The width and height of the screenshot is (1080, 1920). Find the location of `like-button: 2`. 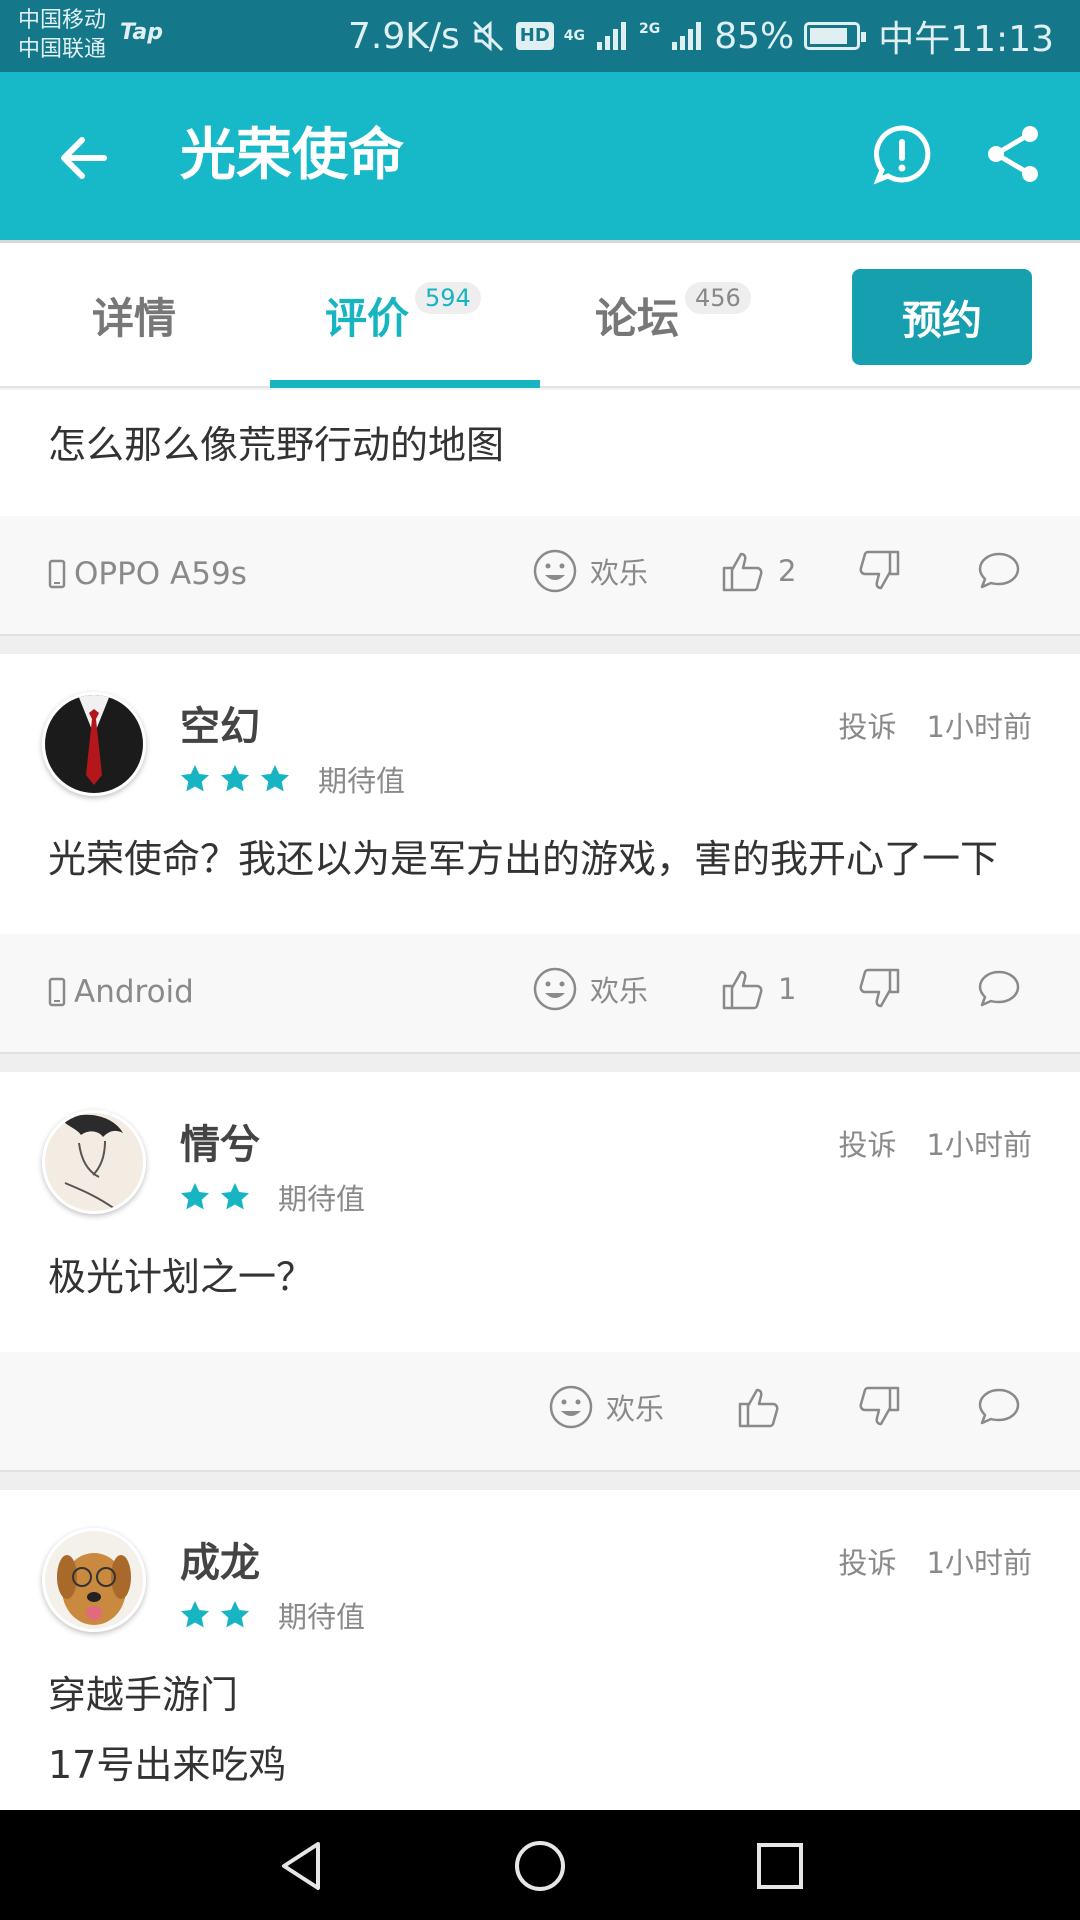

like-button: 2 is located at coordinates (758, 571).